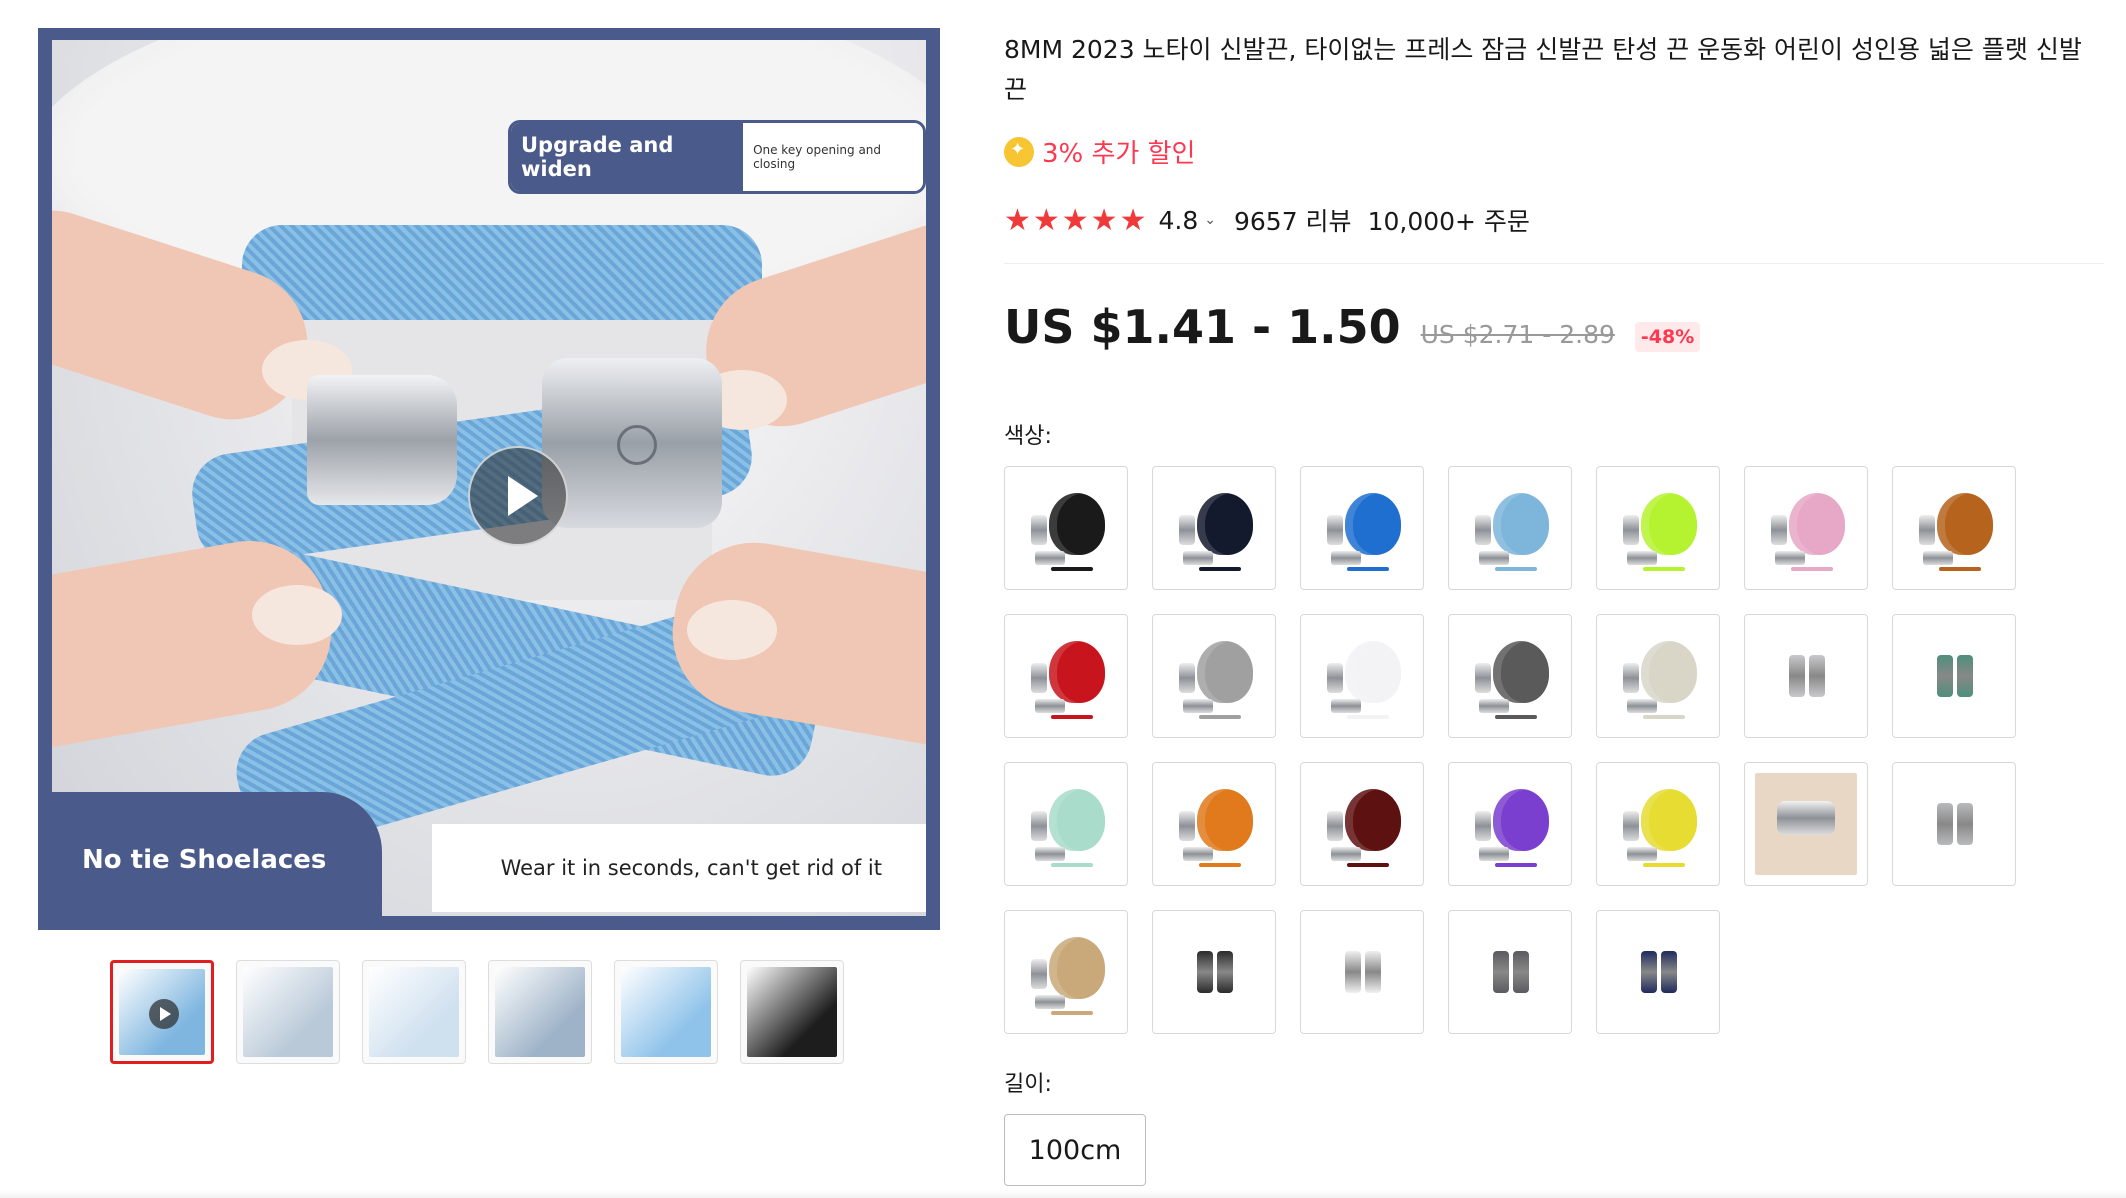 The width and height of the screenshot is (2126, 1198). Describe the element at coordinates (1448, 221) in the screenshot. I see `order-count: 10,000+ 주문` at that location.